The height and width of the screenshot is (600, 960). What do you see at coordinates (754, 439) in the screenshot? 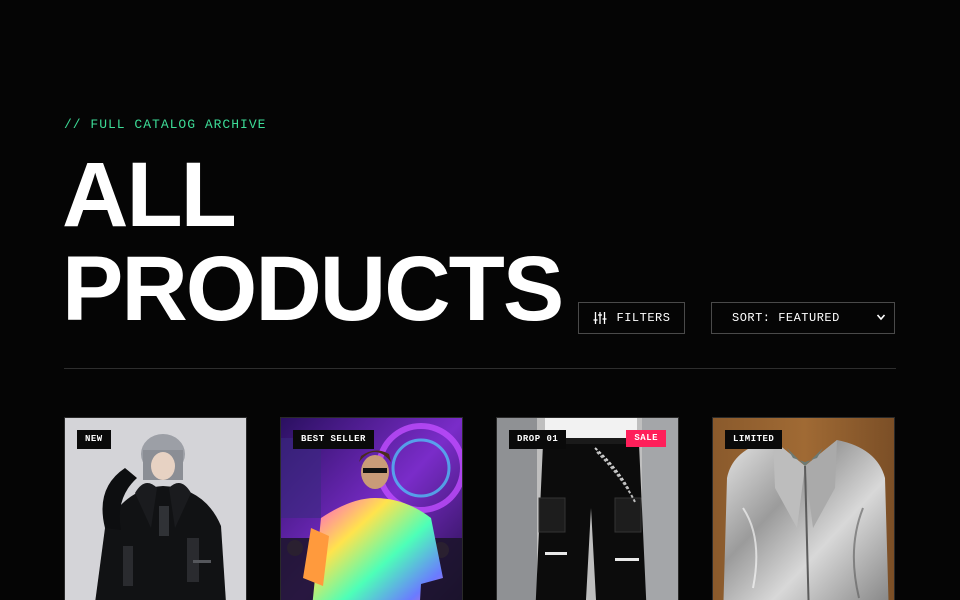
I see `product-badge: LIMITED` at bounding box center [754, 439].